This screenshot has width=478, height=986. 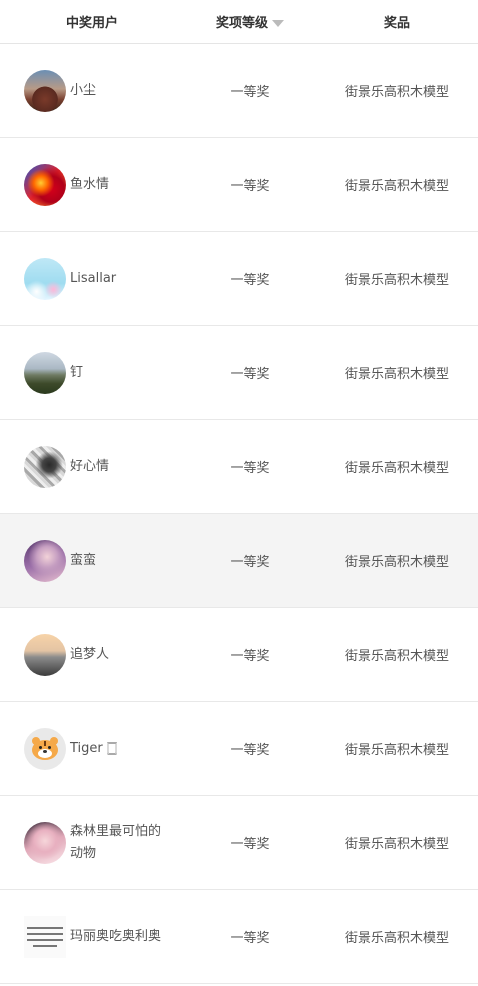 I want to click on table-row: 森林里最可怕的动物 一等奖 街景乐高积木模型, so click(x=239, y=843).